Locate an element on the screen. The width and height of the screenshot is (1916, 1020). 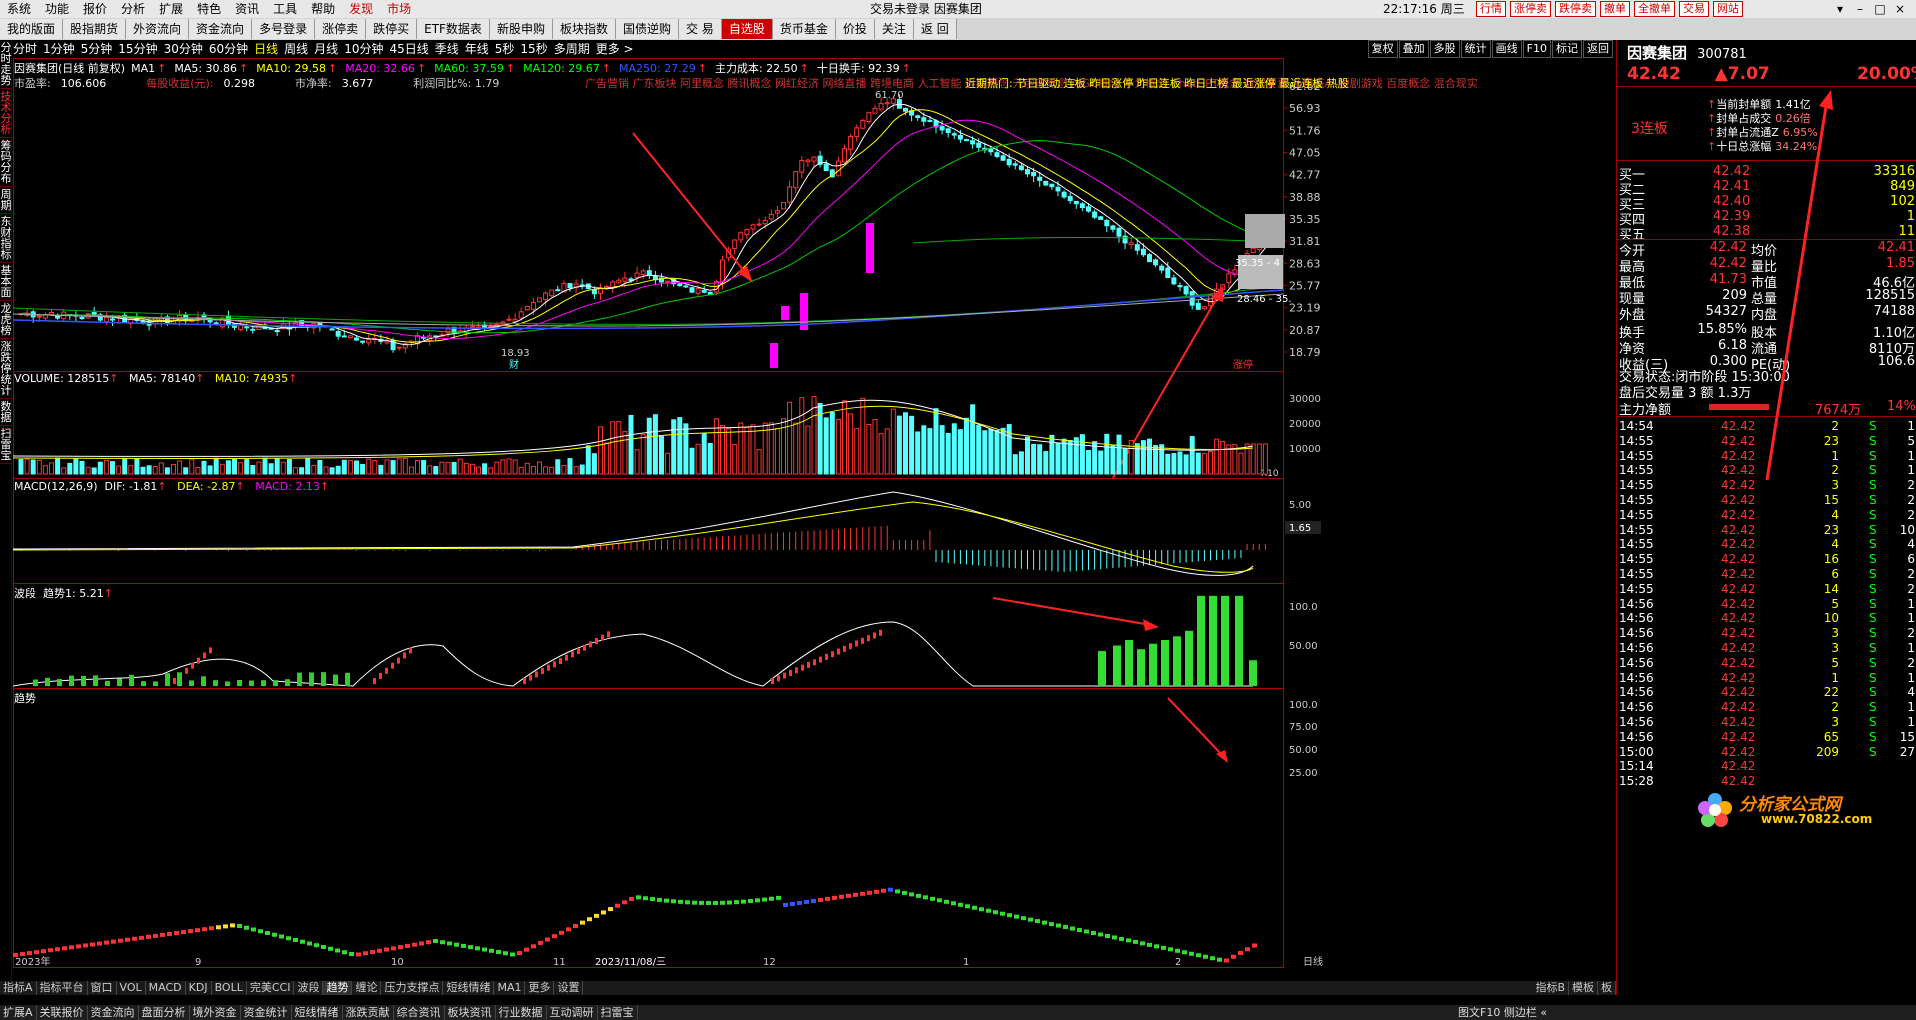
period-option: 5秒 is located at coordinates (505, 49).